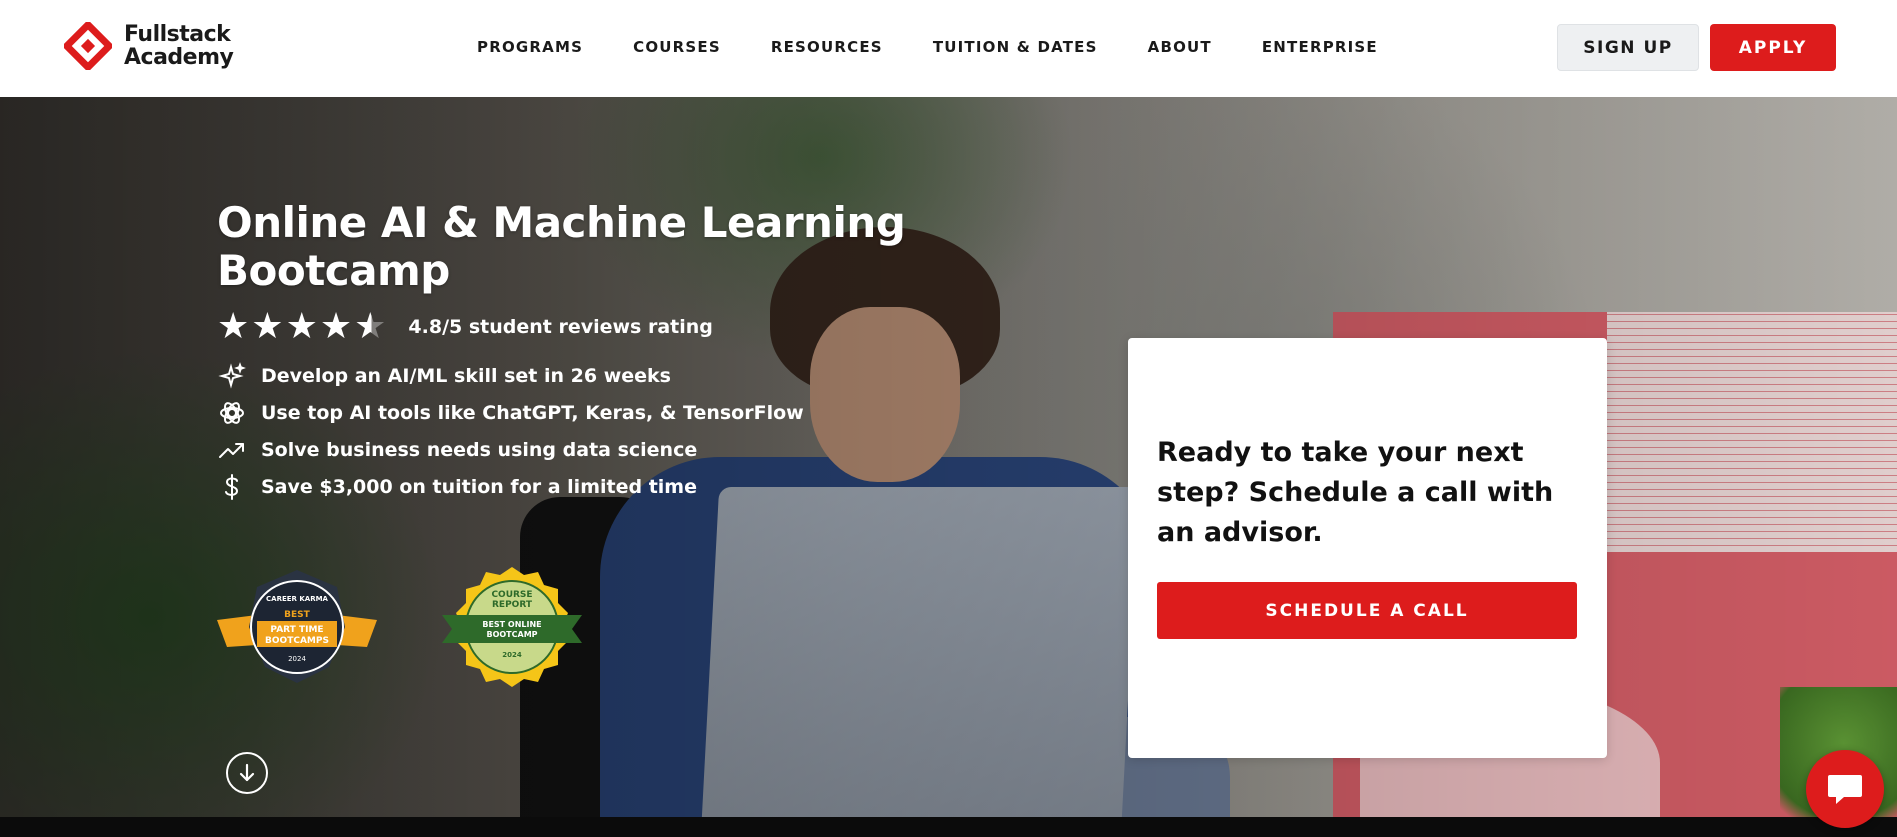 The width and height of the screenshot is (1897, 837). Describe the element at coordinates (1367, 610) in the screenshot. I see `schedule-call-button: SCHEDULE A CALL` at that location.